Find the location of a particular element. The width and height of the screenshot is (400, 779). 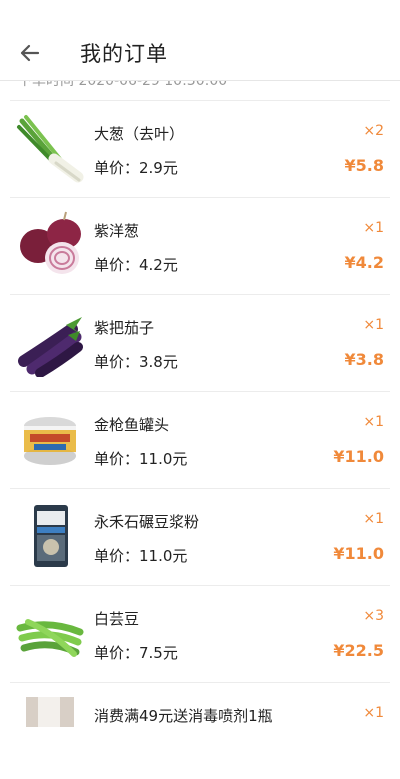

item-unit-price: 单价：3.8元 is located at coordinates (136, 362).